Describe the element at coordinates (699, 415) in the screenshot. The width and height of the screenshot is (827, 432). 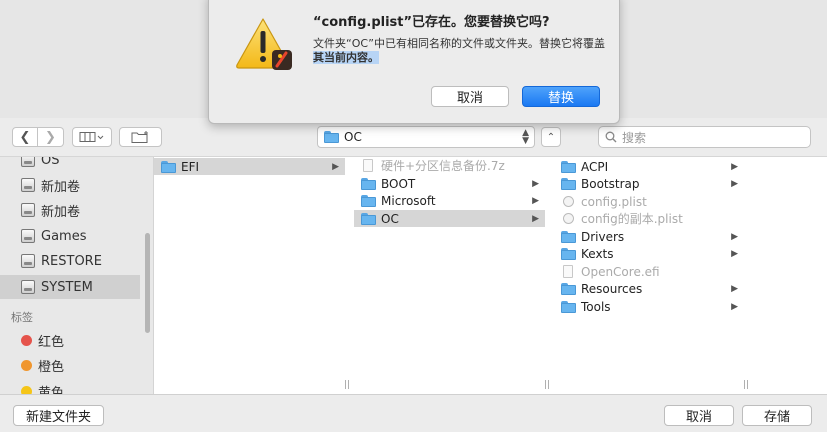
I see `cancel-button: 取消` at that location.